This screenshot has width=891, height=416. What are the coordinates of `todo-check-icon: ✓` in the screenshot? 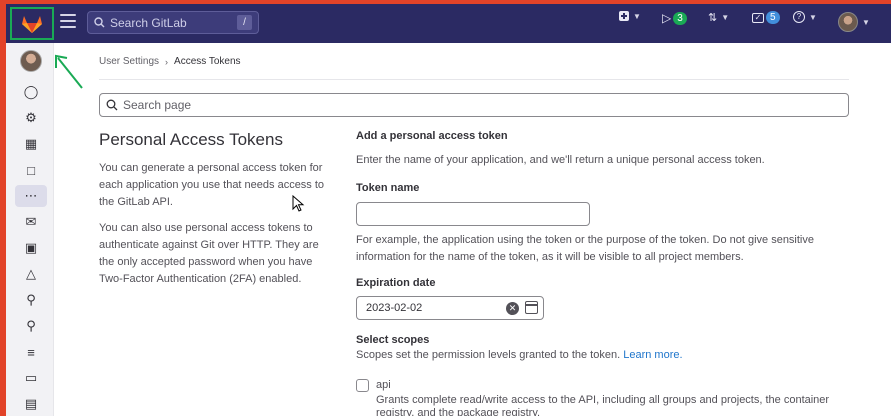 It's located at (758, 17).